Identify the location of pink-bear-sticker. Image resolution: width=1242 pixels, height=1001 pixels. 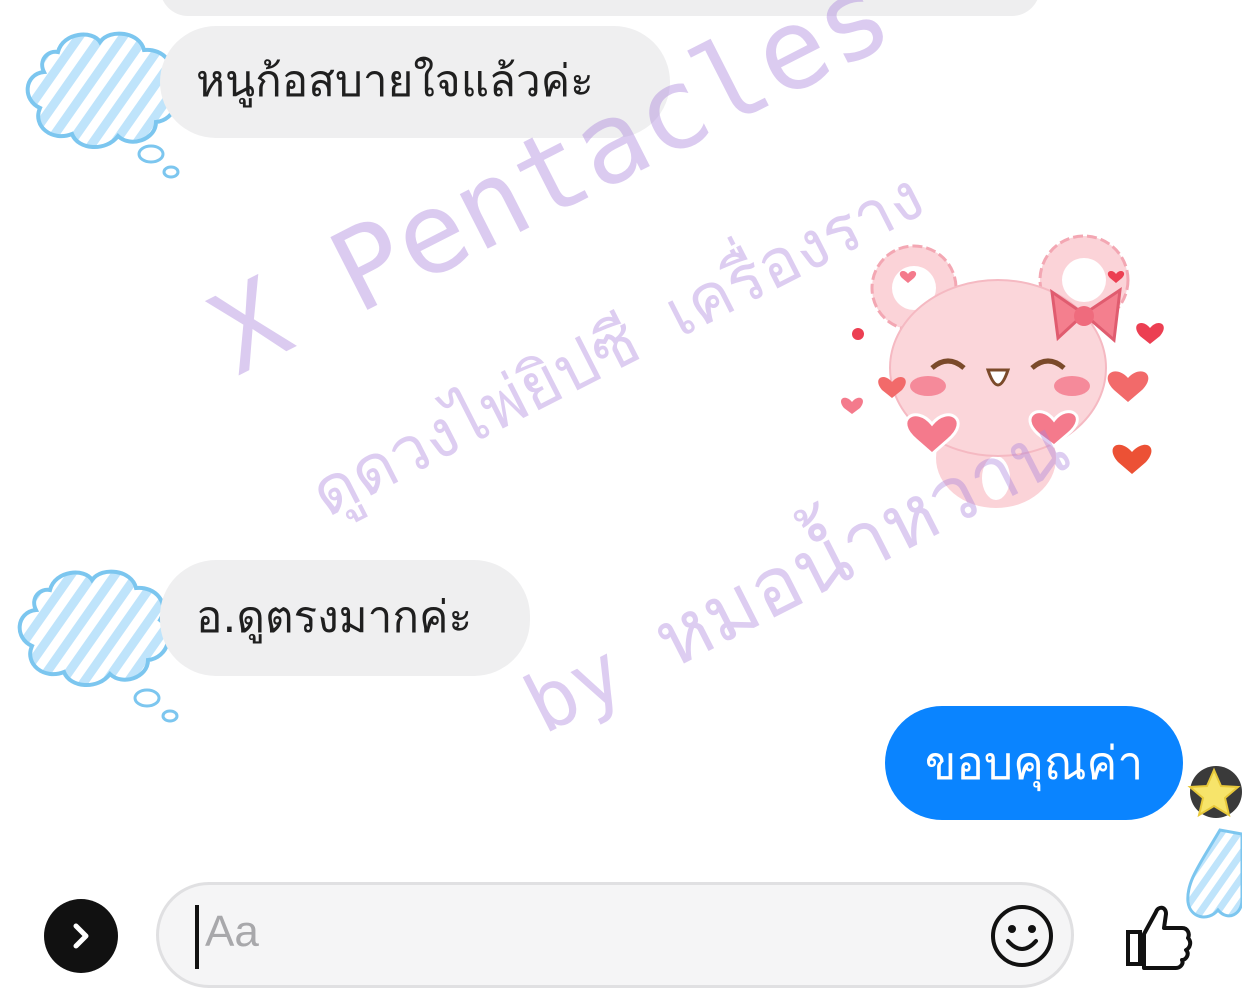
(1017, 373).